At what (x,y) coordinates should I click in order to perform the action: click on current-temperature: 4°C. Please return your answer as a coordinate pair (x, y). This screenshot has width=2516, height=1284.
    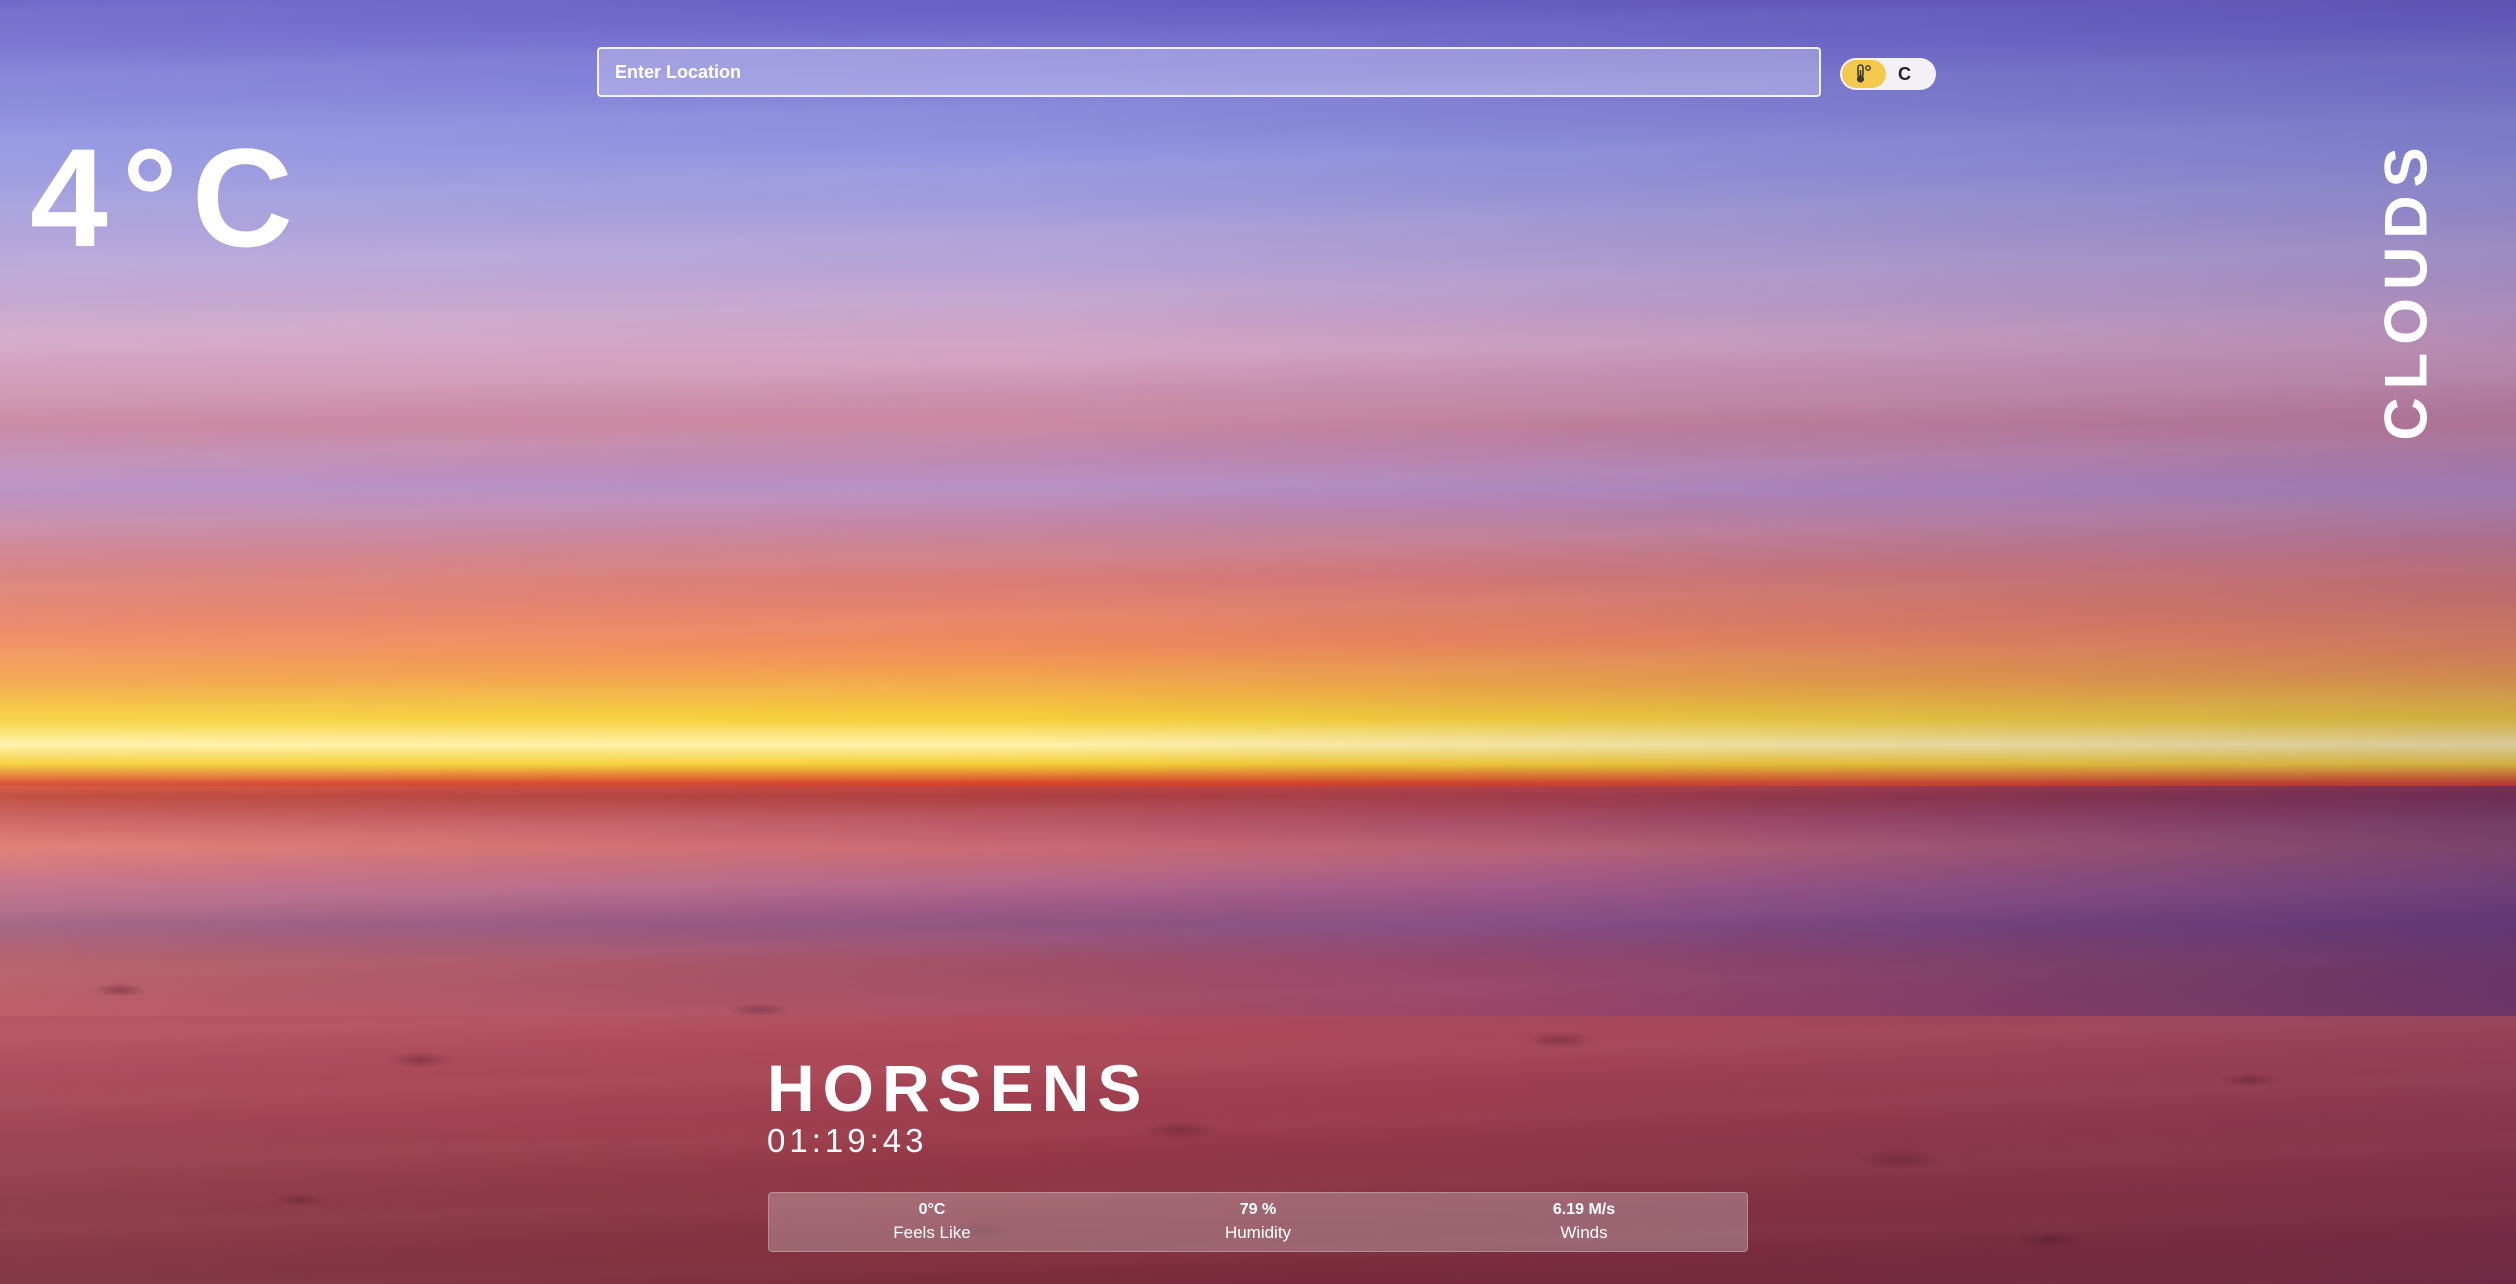
    Looking at the image, I should click on (168, 197).